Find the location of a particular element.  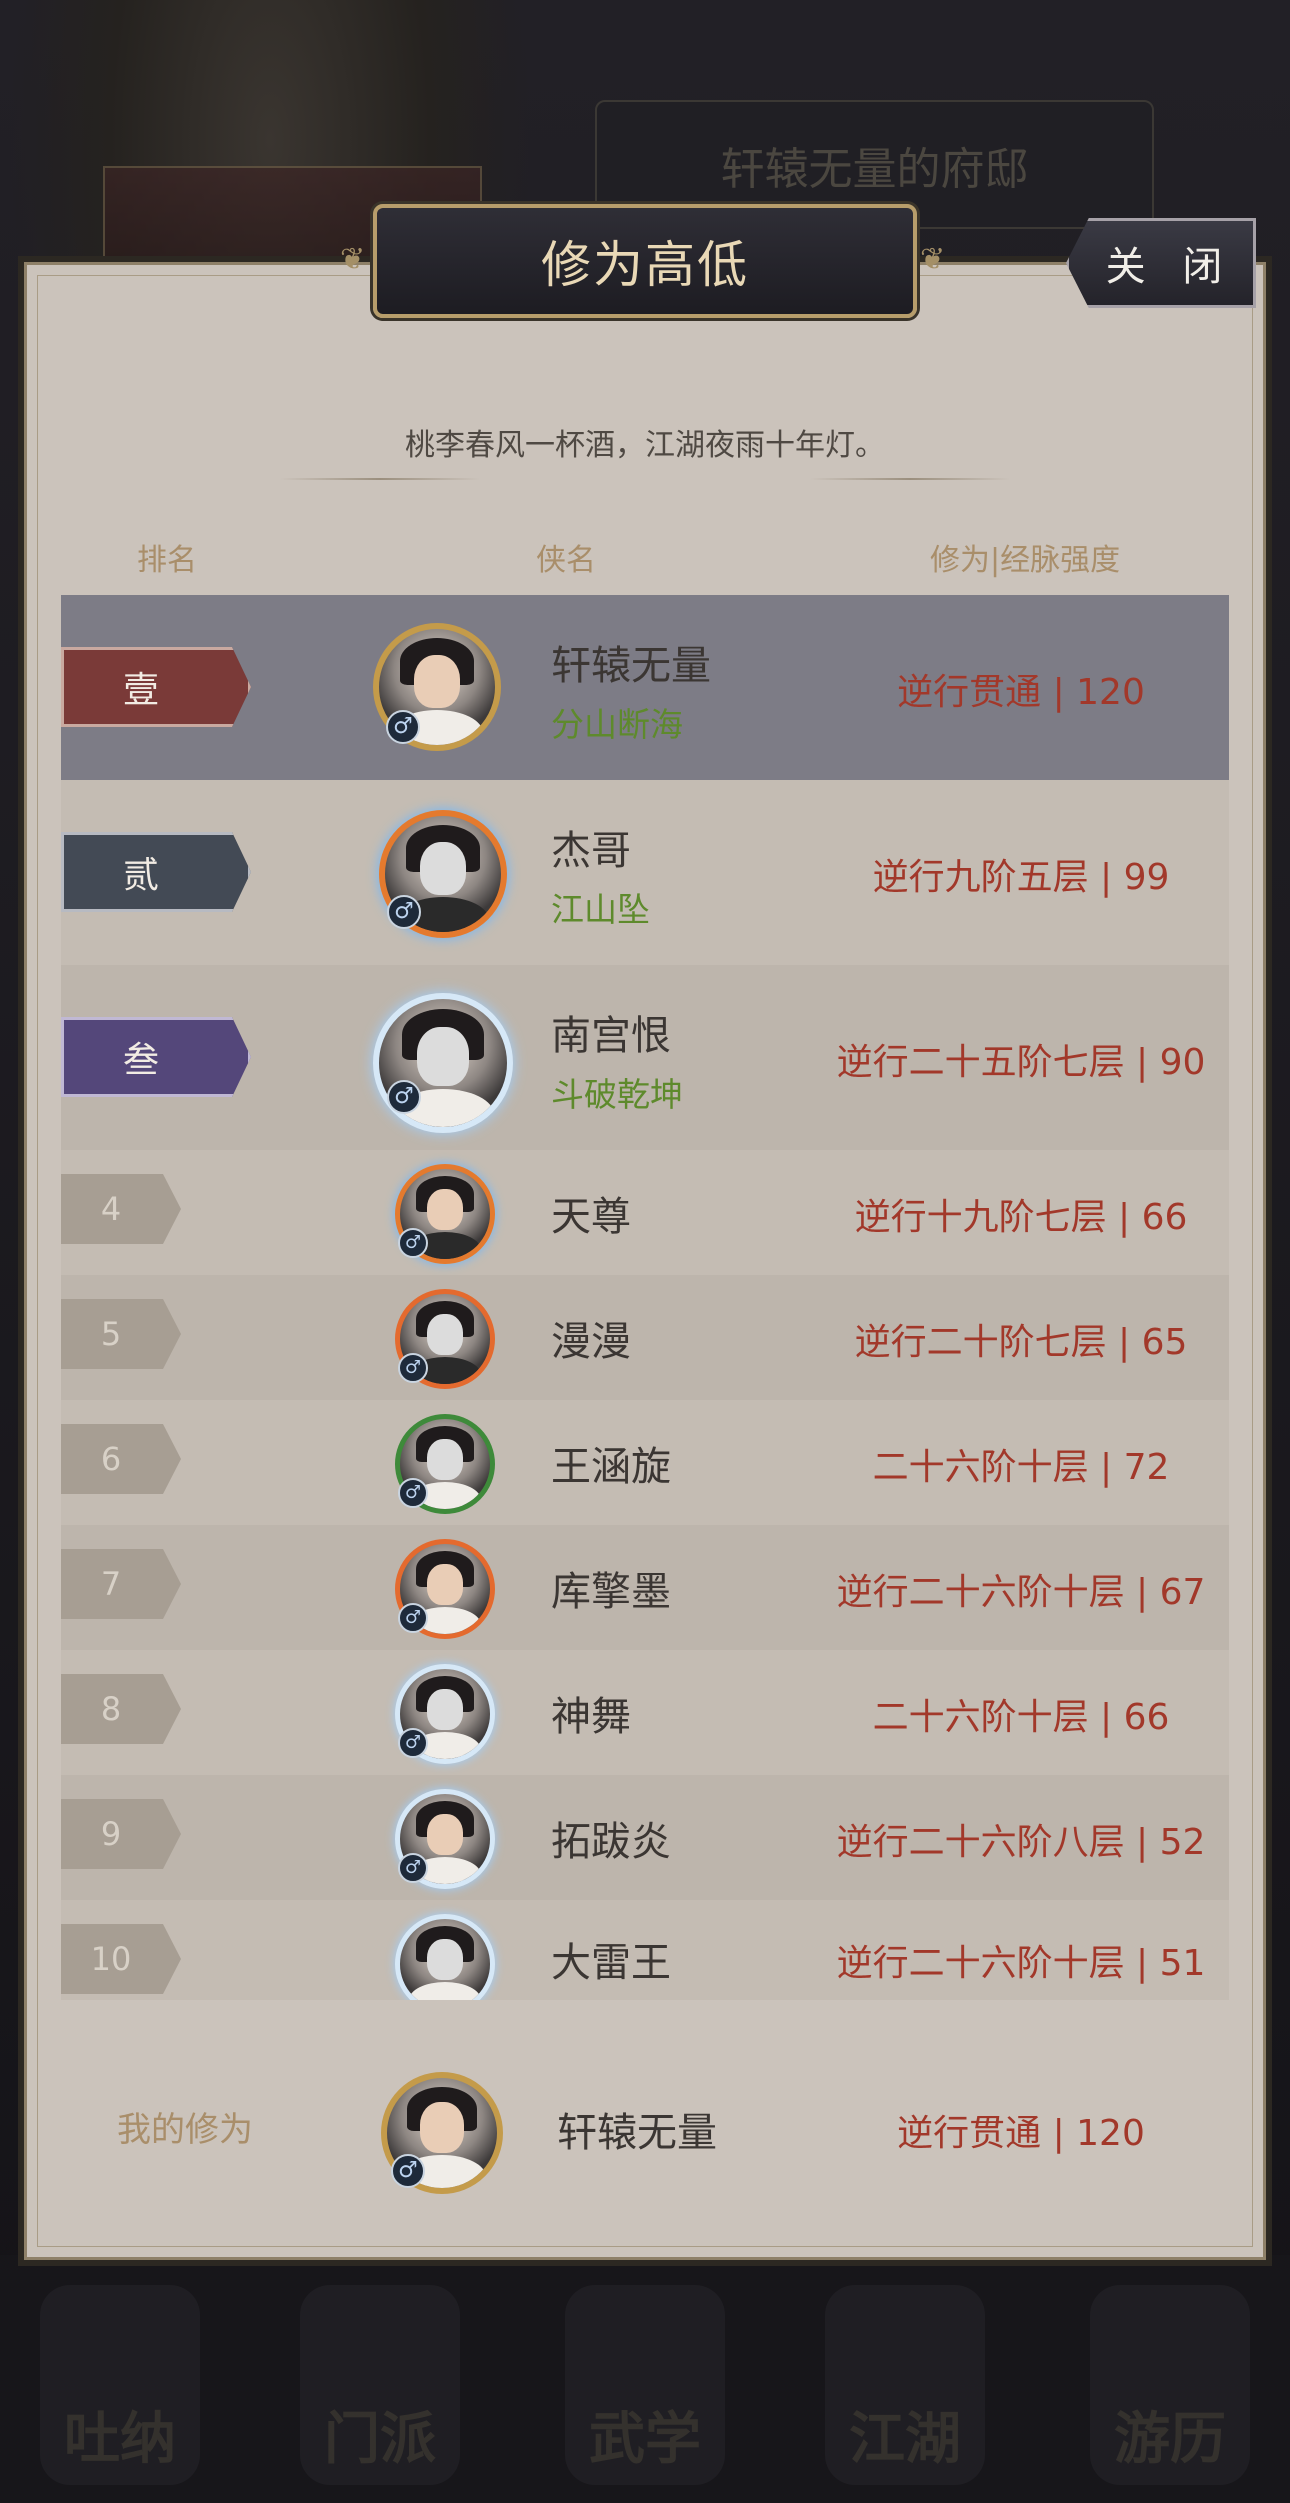

ranking-row-8: 8 ♂ 神舞 二十六阶十层 | 66 is located at coordinates (645, 1712).